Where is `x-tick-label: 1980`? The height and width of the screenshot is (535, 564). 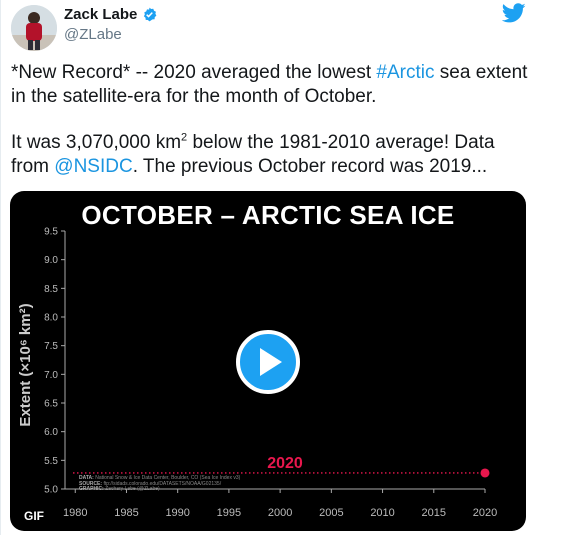 x-tick-label: 1980 is located at coordinates (75, 513).